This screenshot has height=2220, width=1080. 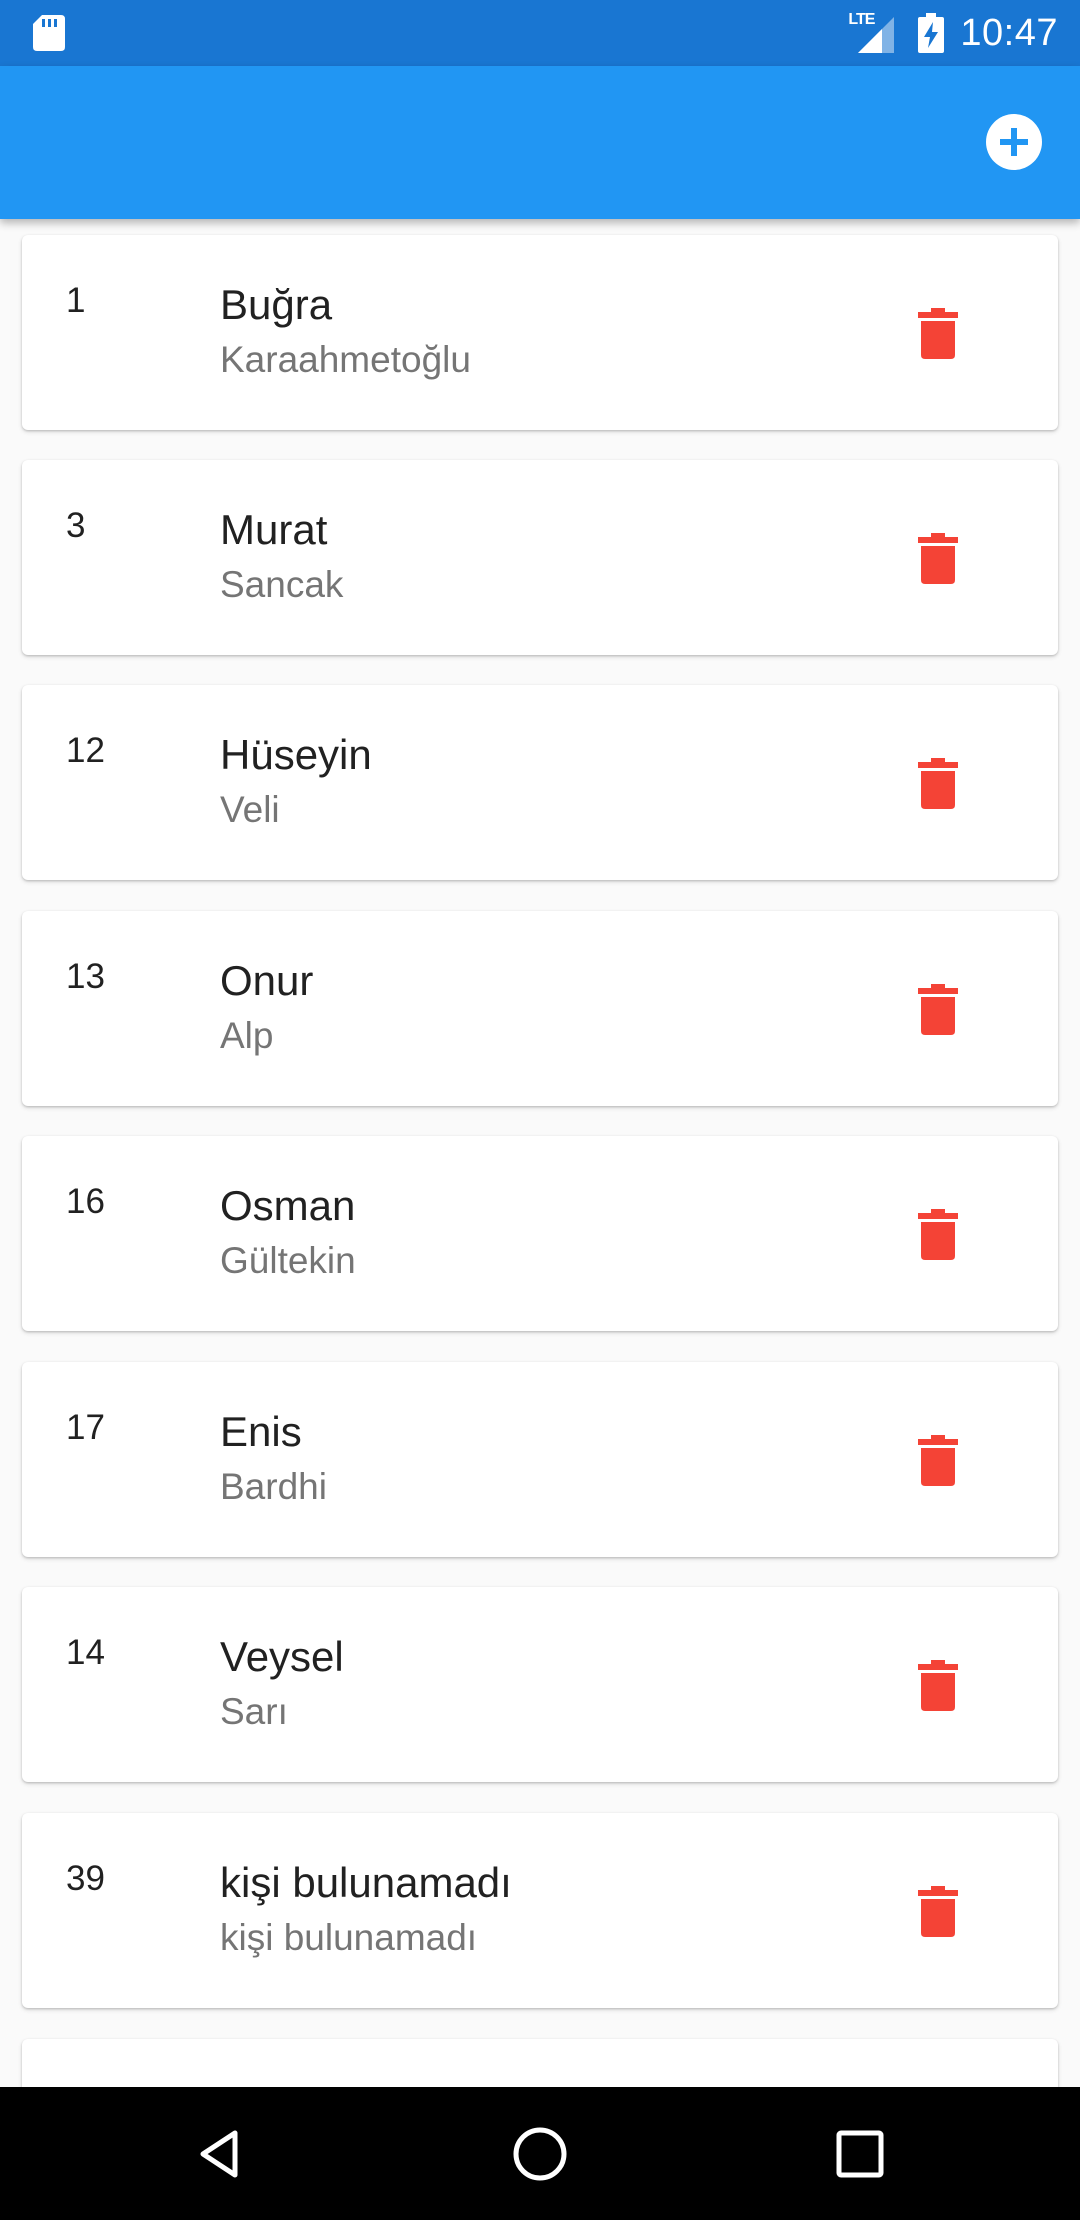 What do you see at coordinates (247, 1035) in the screenshot?
I see `person-surname: Alp` at bounding box center [247, 1035].